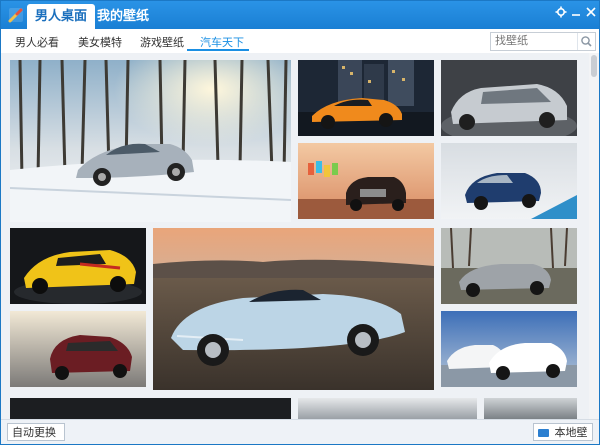 This screenshot has height=445, width=600. Describe the element at coordinates (218, 50) in the screenshot. I see `active-tab-indicator` at that location.